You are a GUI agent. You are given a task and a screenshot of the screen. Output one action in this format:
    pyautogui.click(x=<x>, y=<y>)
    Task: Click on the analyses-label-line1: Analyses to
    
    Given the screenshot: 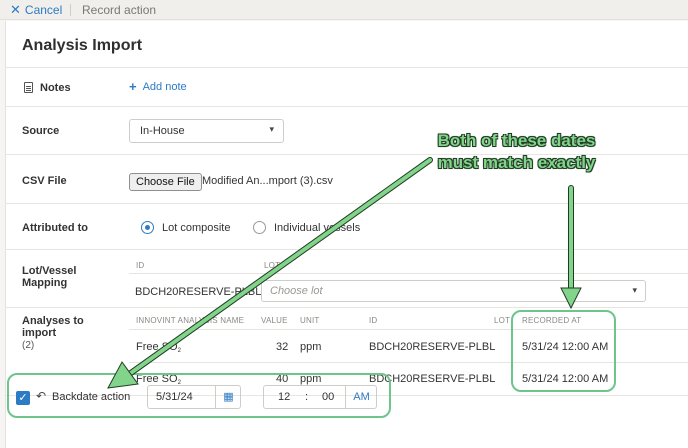 What is the action you would take?
    pyautogui.click(x=53, y=321)
    